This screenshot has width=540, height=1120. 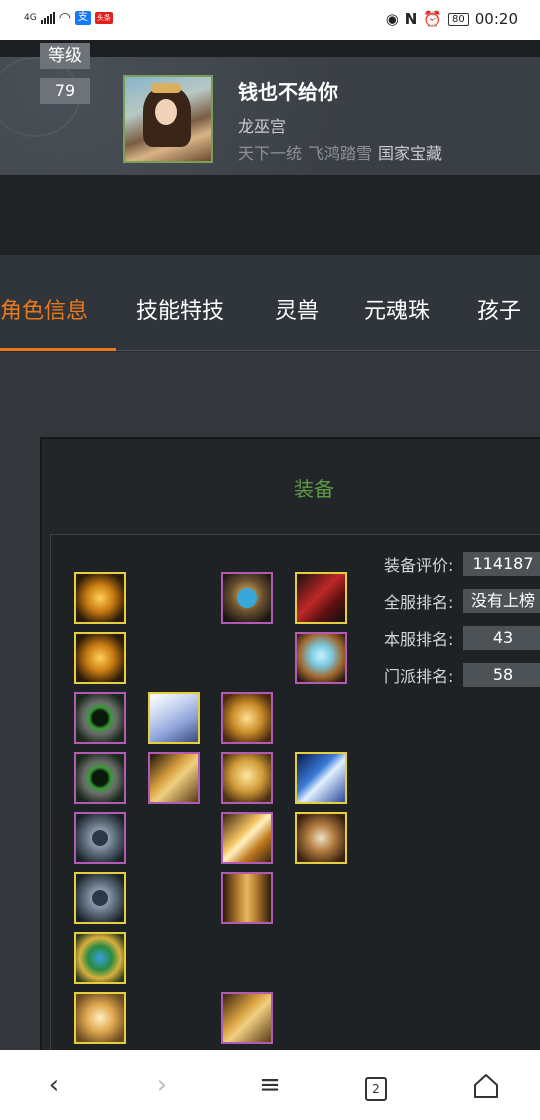 What do you see at coordinates (314, 489) in the screenshot?
I see `equipment-title: 装备` at bounding box center [314, 489].